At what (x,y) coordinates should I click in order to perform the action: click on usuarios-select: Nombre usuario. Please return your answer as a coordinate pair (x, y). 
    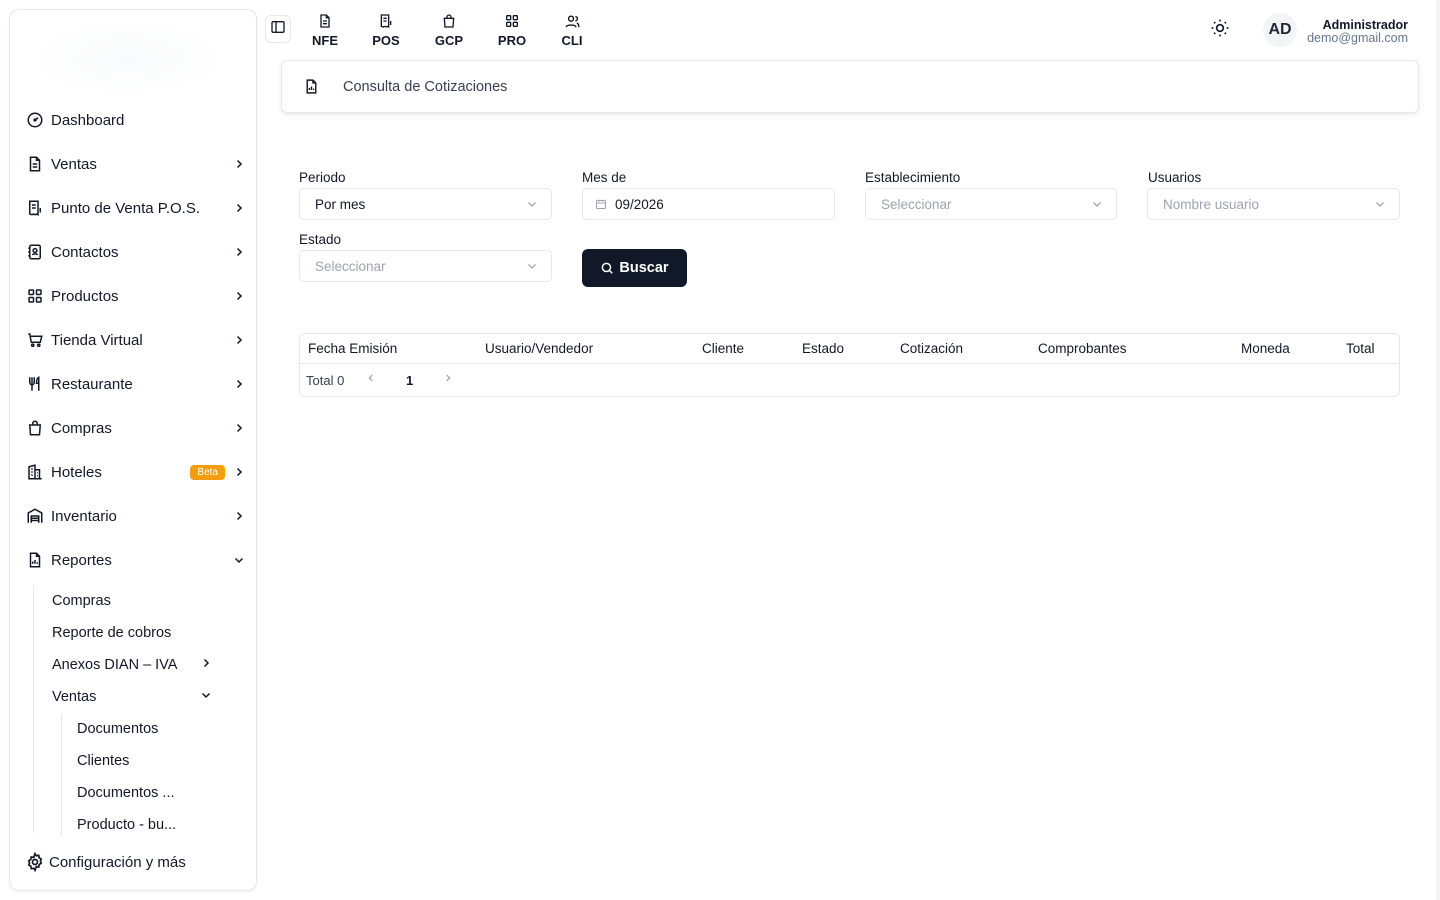
    Looking at the image, I should click on (1273, 204).